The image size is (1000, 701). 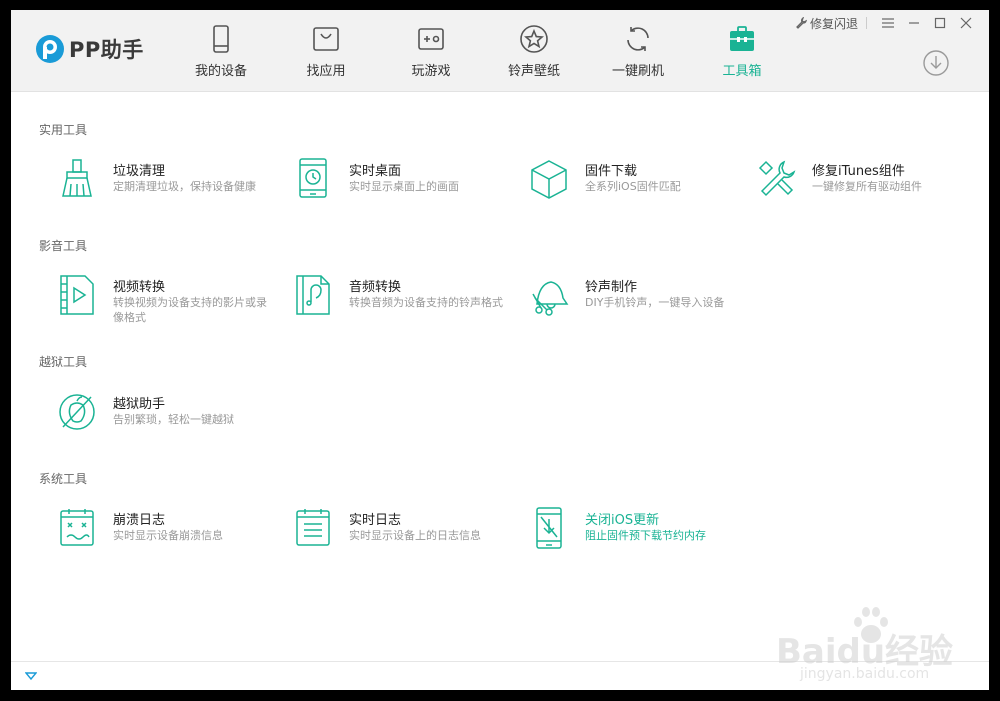 I want to click on wrench-small-icon, so click(x=801, y=23).